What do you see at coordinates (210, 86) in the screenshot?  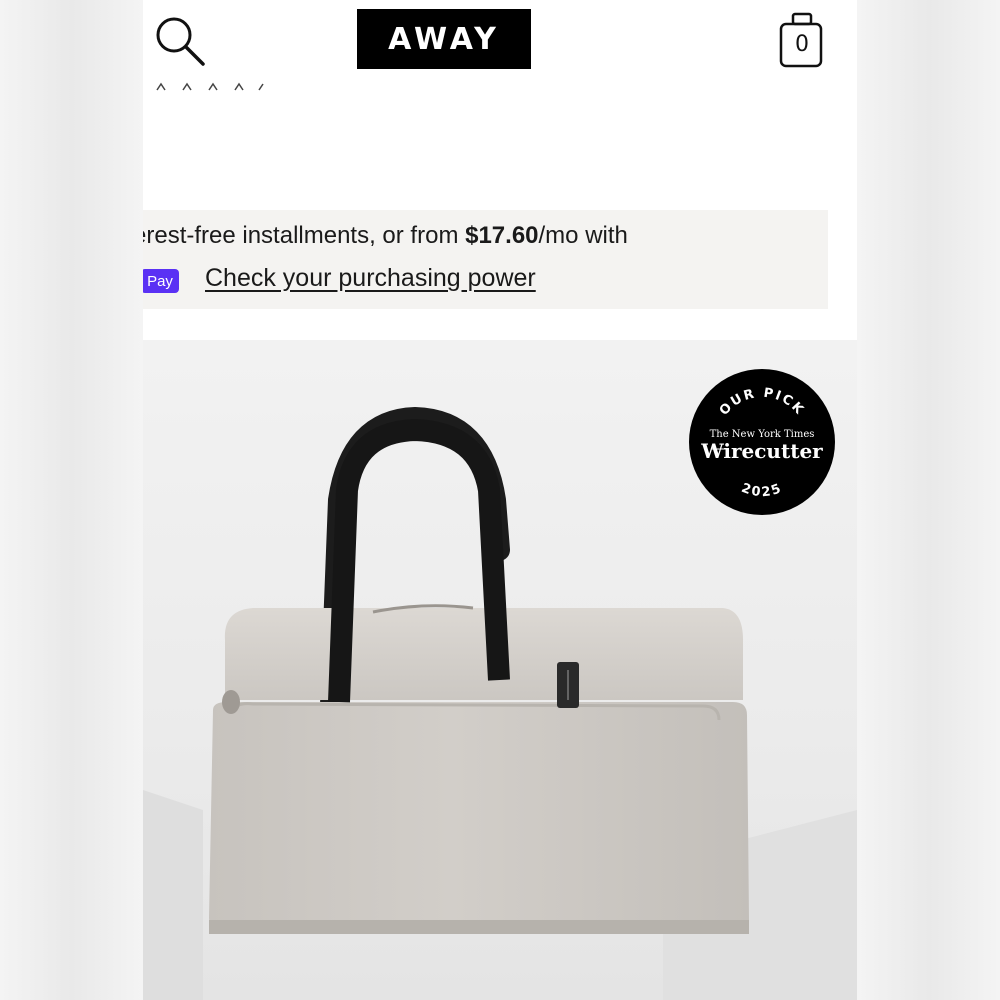 I see `rating-stars-partial` at bounding box center [210, 86].